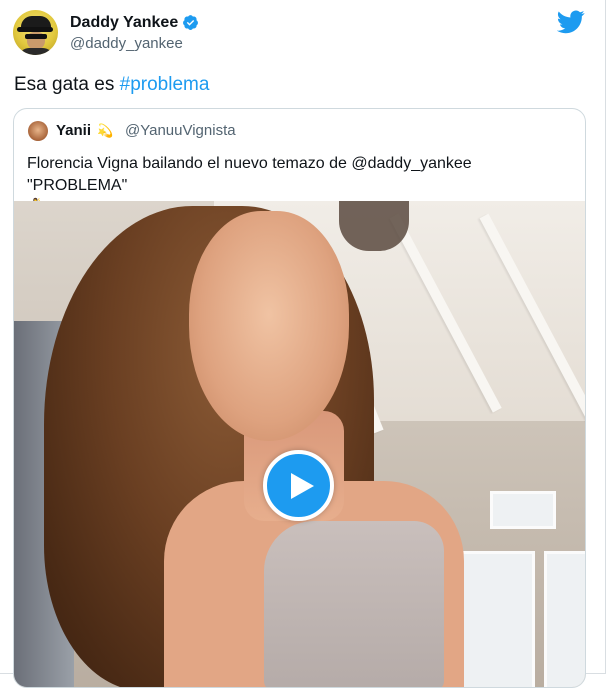  What do you see at coordinates (180, 131) in the screenshot?
I see `quoted-author-handle: @YanuuVignista` at bounding box center [180, 131].